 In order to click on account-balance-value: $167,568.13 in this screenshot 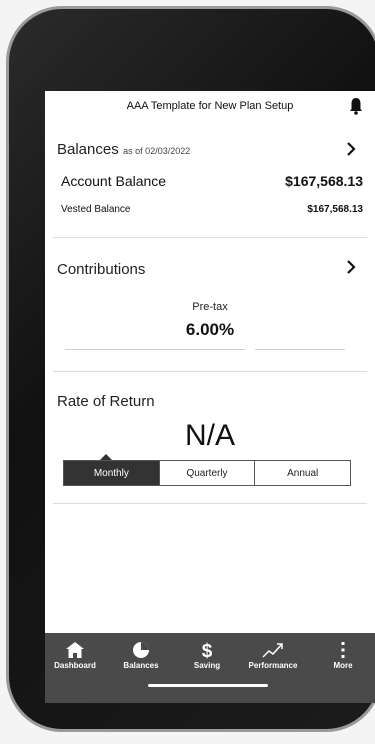, I will do `click(324, 181)`.